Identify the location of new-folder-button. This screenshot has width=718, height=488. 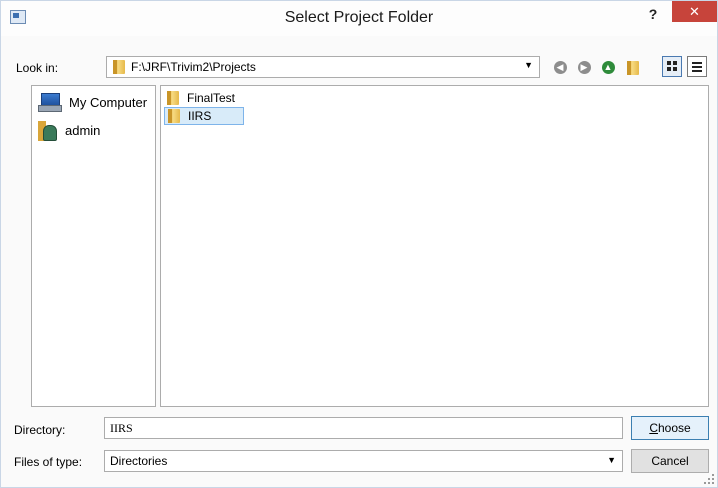
(633, 67).